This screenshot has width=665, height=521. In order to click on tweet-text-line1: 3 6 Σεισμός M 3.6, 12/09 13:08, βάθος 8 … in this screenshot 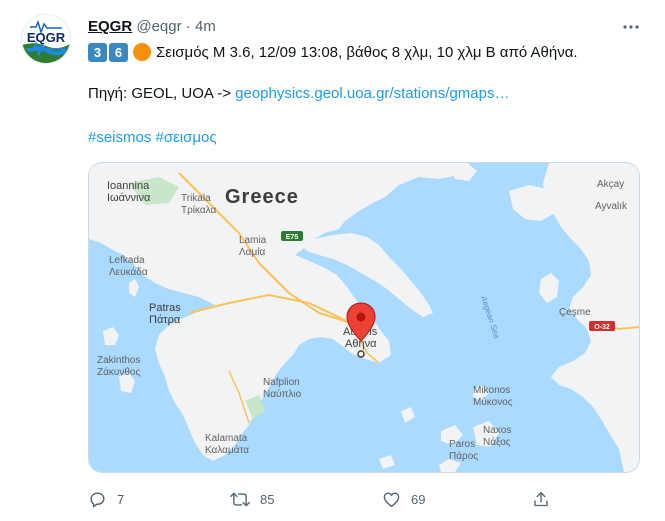, I will do `click(333, 52)`.